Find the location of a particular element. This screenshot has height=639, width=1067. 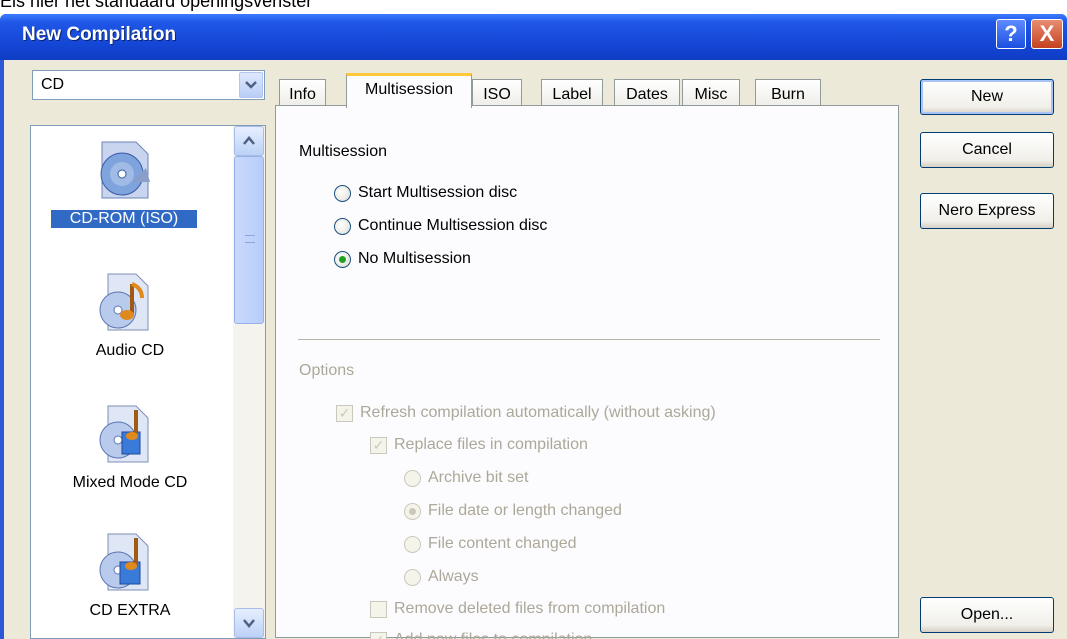

list-item-mixed-mode-cd: Mixed Mode CD is located at coordinates (130, 462).